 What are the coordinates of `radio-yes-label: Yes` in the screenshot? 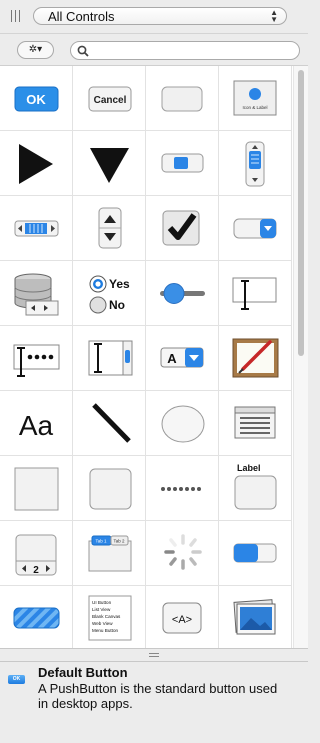 It's located at (119, 284).